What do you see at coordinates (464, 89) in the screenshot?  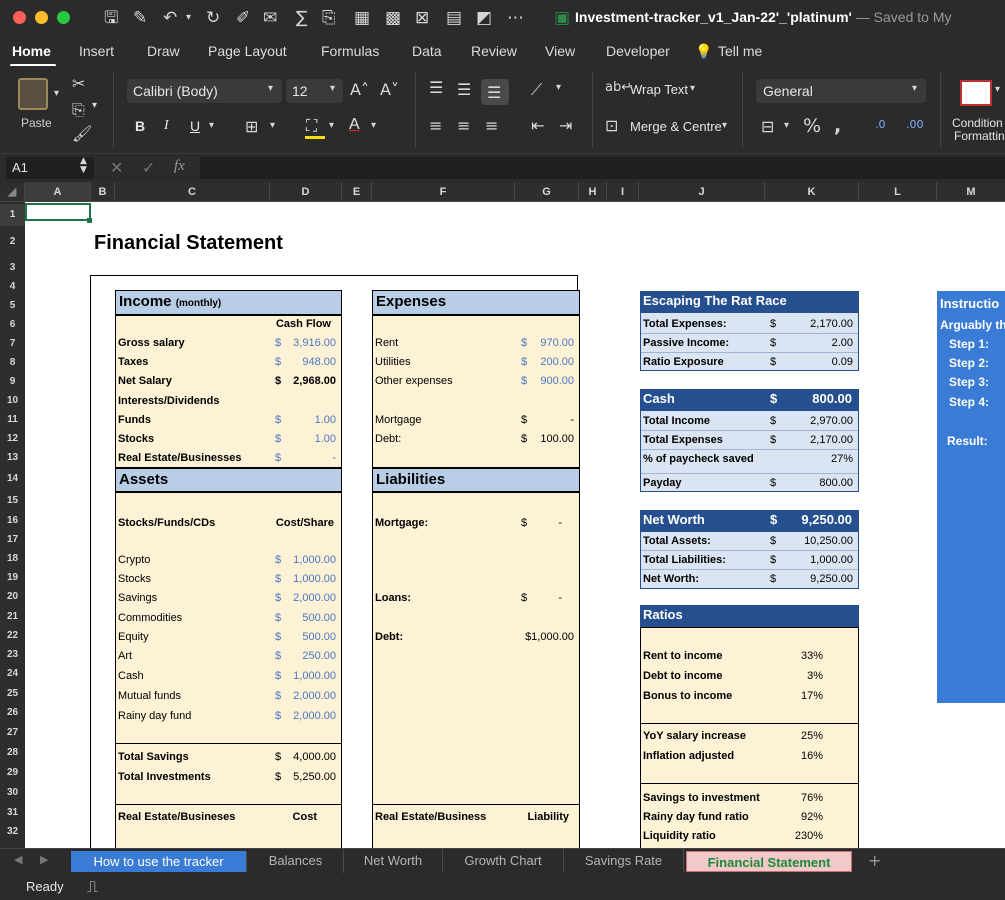 I see `align-middle-icon: ☰` at bounding box center [464, 89].